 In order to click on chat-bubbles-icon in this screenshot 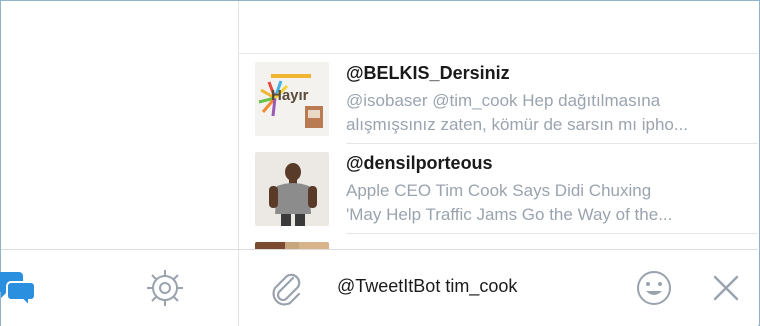, I will do `click(19, 290)`.